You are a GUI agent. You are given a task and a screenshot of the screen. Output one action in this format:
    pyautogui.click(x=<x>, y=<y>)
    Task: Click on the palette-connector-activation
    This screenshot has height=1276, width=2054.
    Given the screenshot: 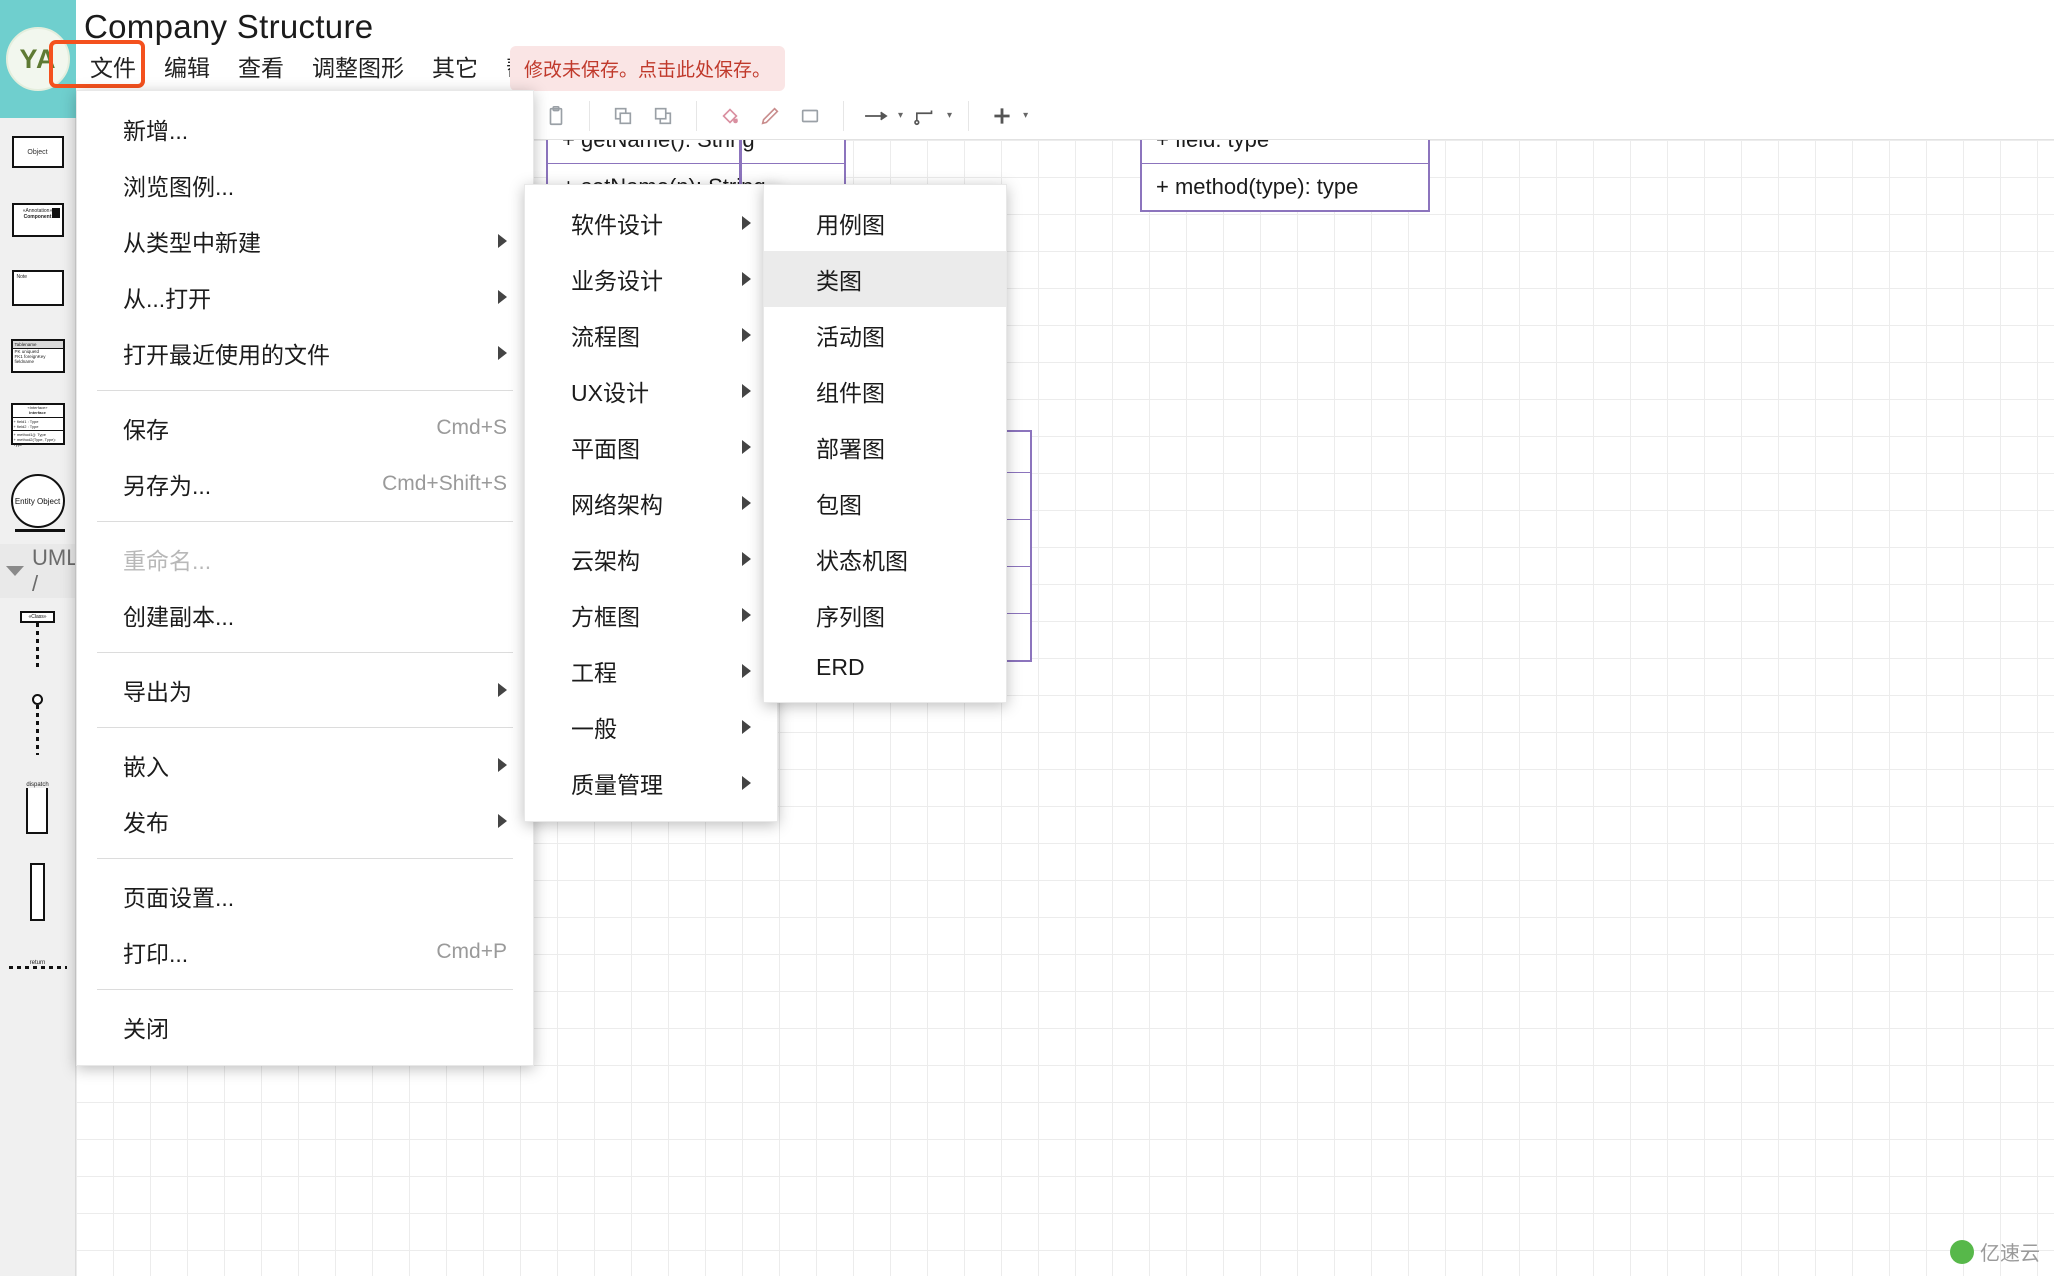 What is the action you would take?
    pyautogui.click(x=37, y=892)
    